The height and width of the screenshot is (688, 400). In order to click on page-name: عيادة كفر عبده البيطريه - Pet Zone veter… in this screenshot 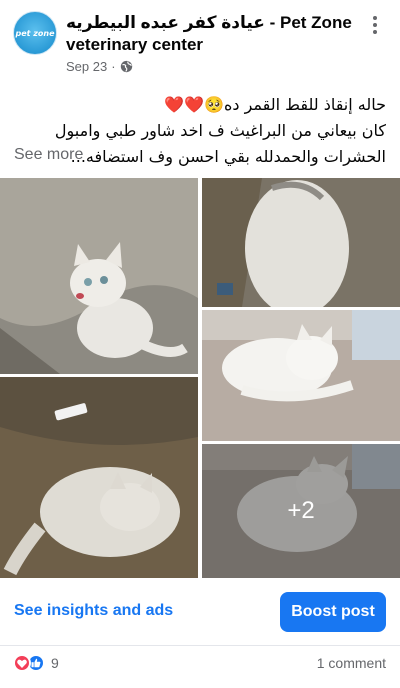, I will do `click(211, 34)`.